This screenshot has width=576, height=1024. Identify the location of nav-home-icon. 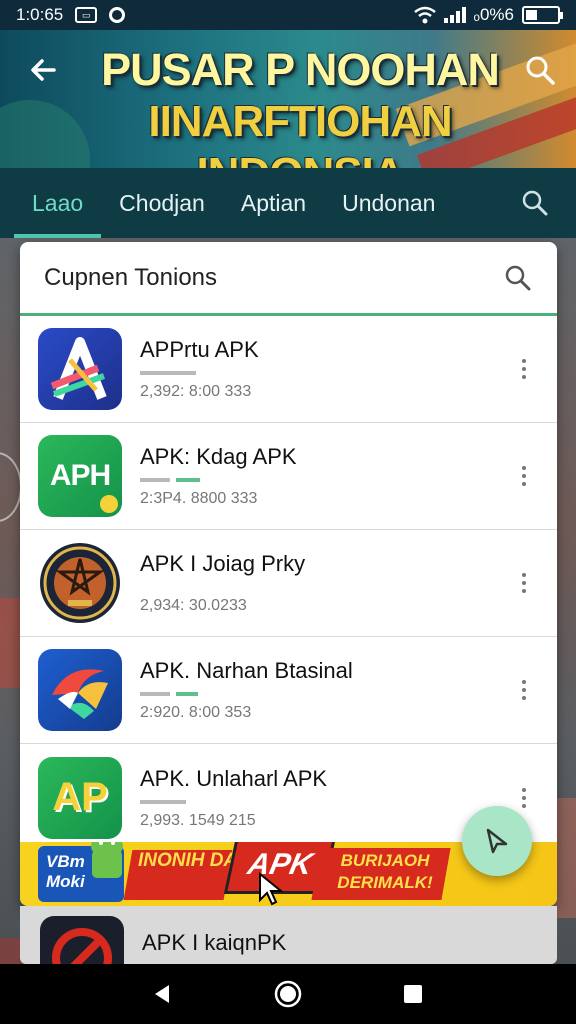
(288, 994).